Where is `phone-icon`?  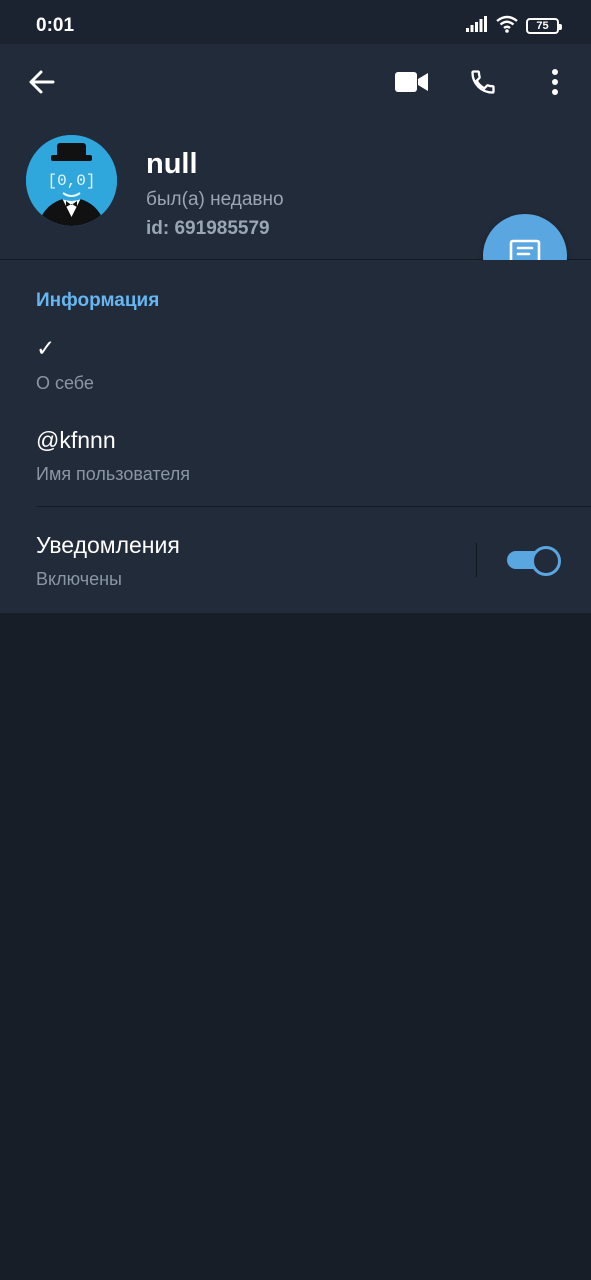
phone-icon is located at coordinates (483, 84).